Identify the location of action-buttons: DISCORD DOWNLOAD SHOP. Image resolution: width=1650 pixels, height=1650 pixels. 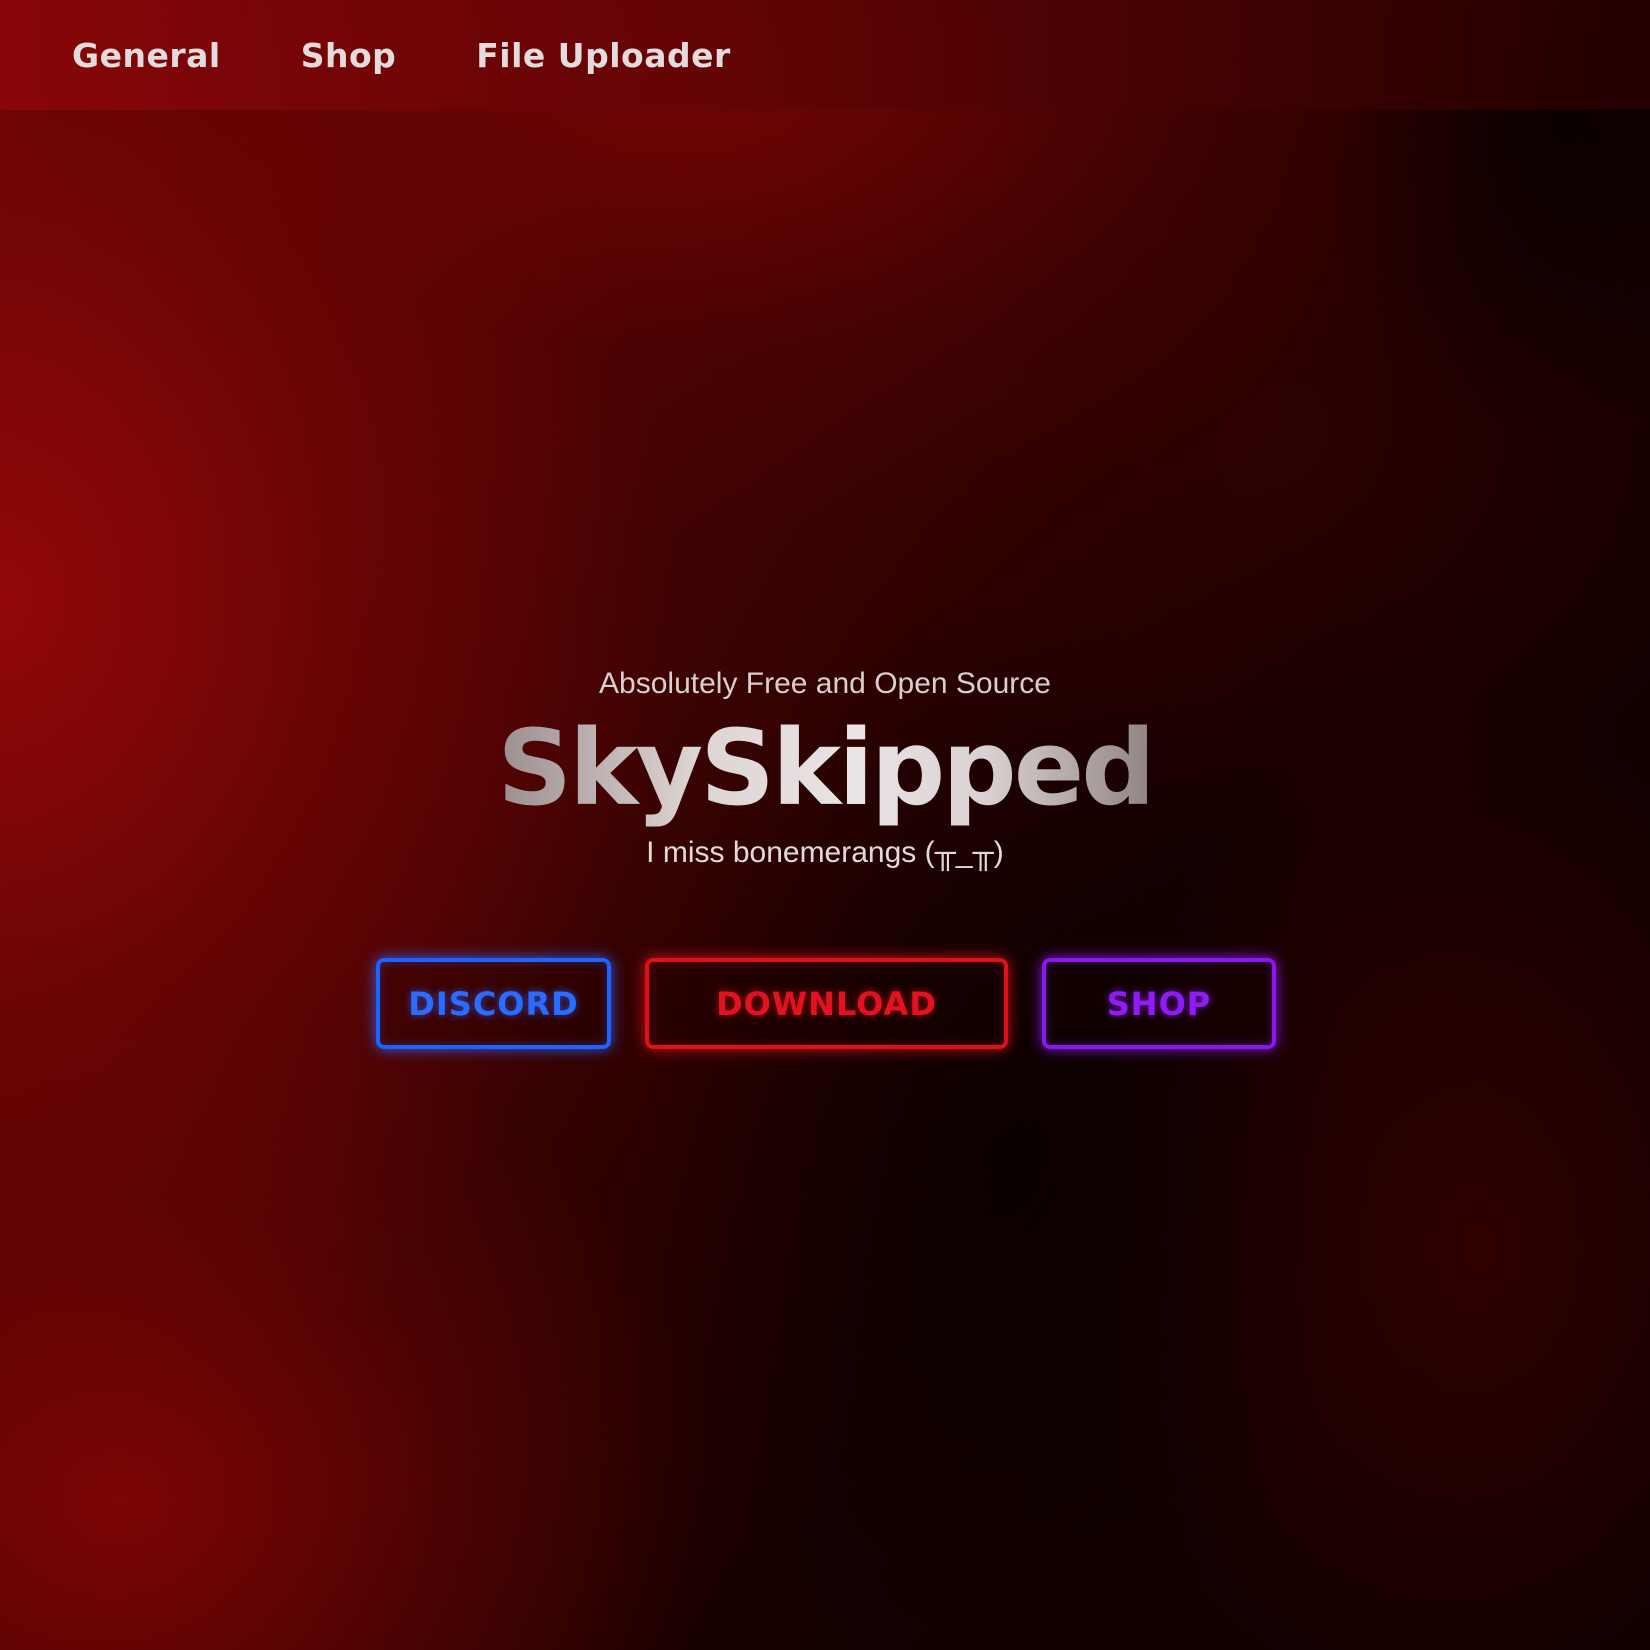
(826, 1003).